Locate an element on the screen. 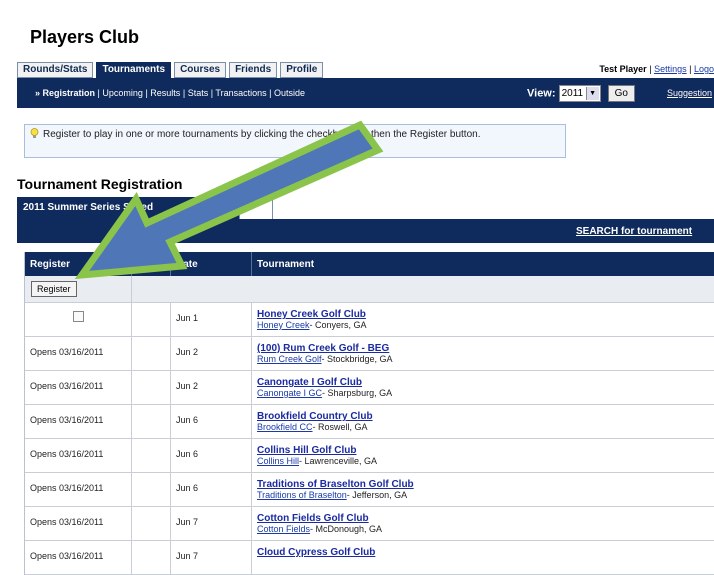  user-name: Test Player is located at coordinates (623, 69).